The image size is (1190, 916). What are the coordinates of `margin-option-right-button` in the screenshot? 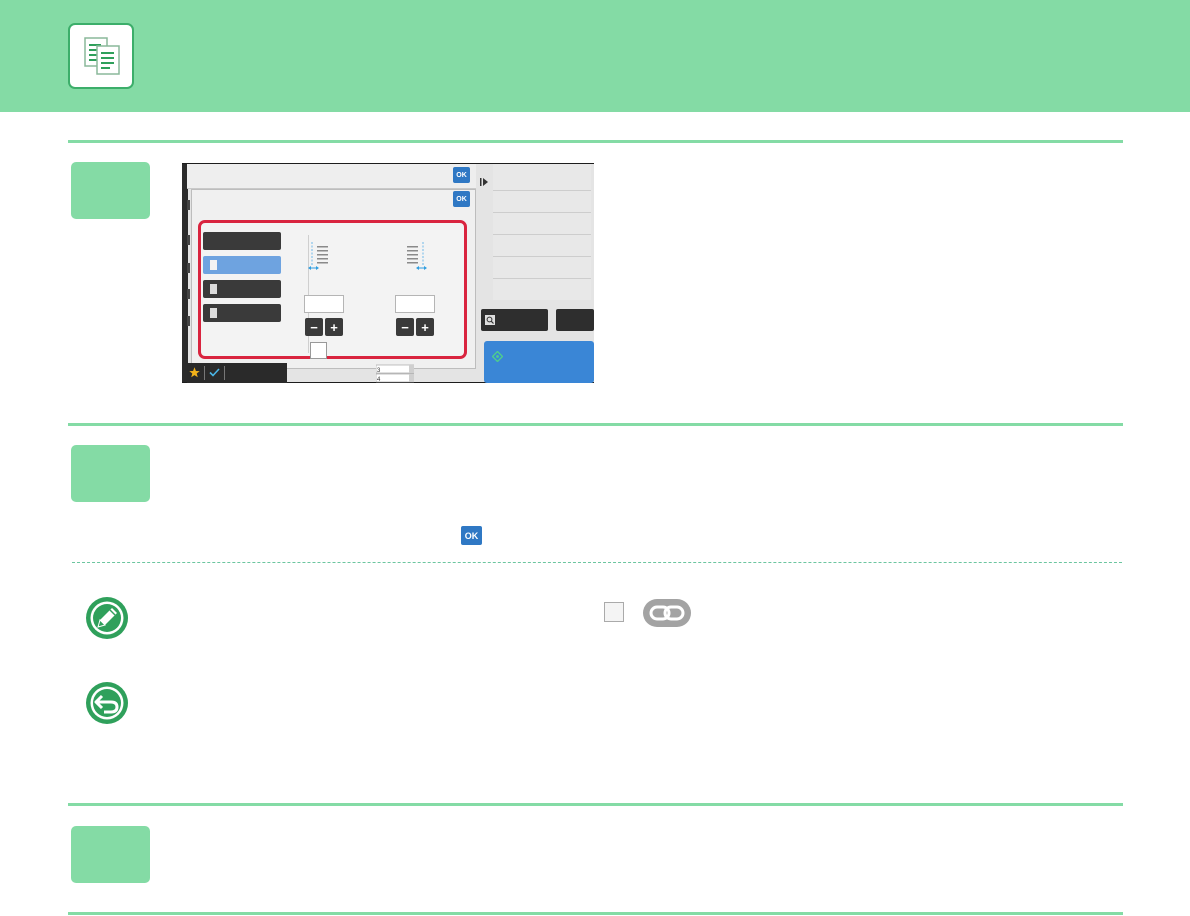 It's located at (242, 265).